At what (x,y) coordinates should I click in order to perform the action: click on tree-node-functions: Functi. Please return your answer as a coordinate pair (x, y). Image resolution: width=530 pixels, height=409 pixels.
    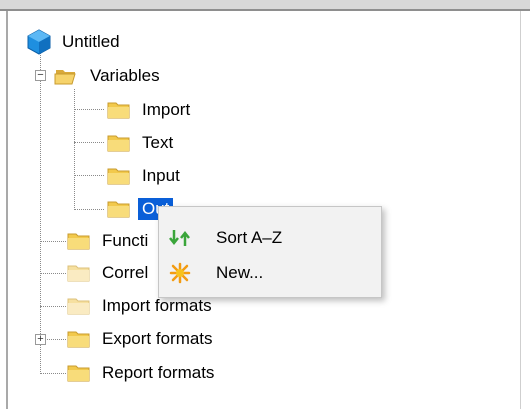
    Looking at the image, I should click on (107, 241).